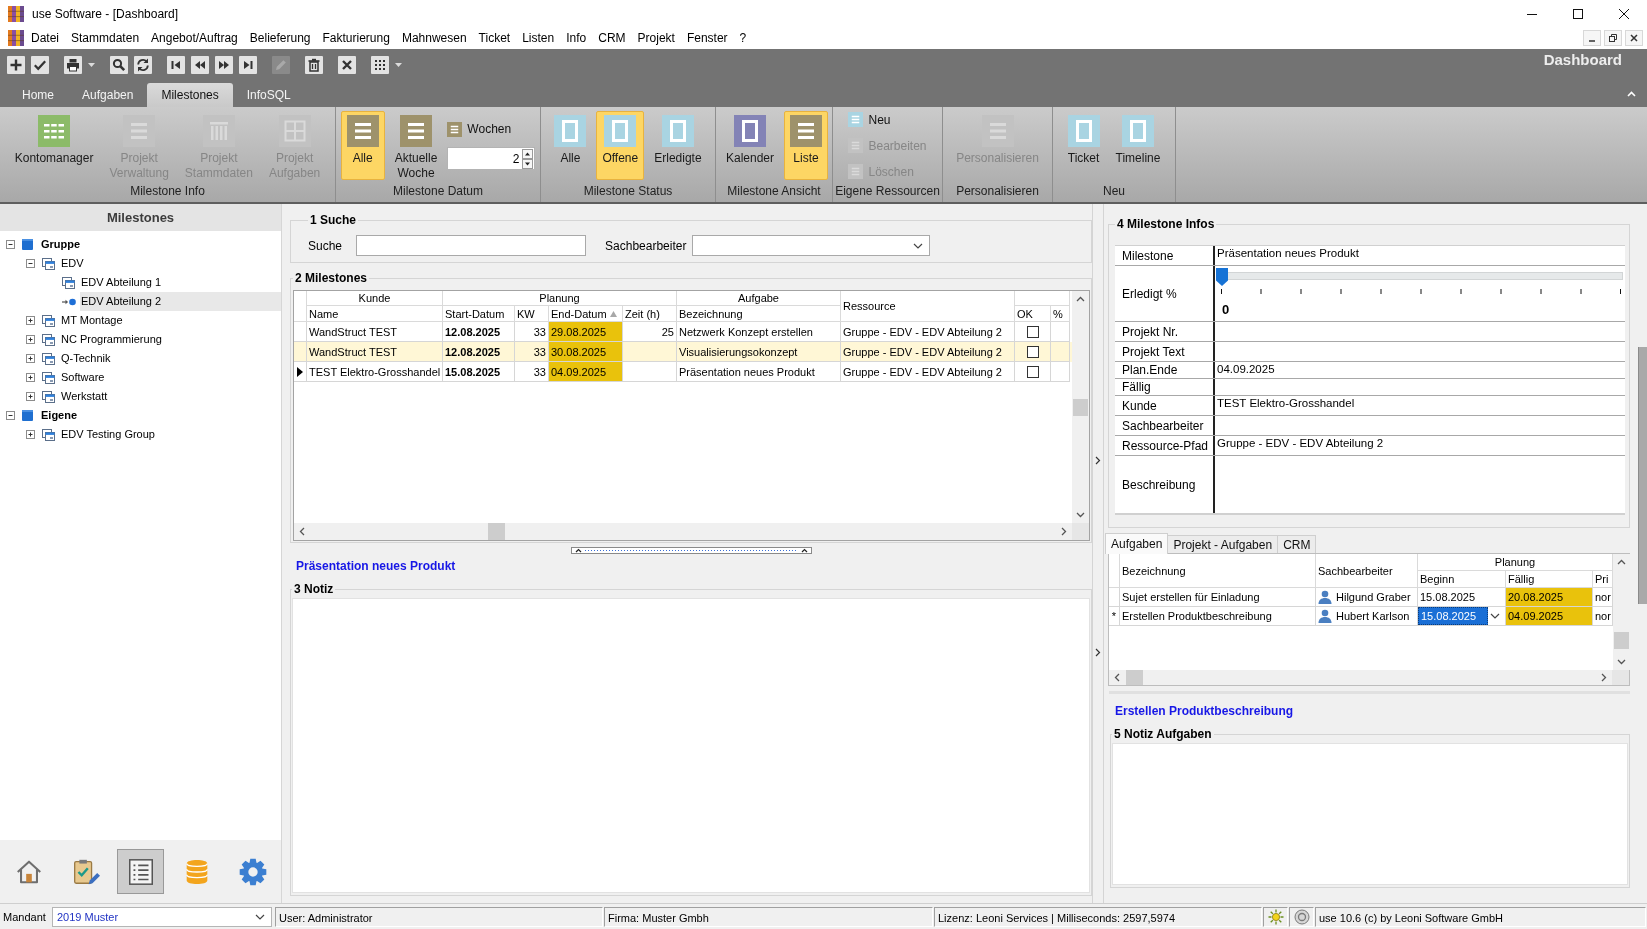 Image resolution: width=1647 pixels, height=929 pixels. I want to click on delete-button, so click(314, 64).